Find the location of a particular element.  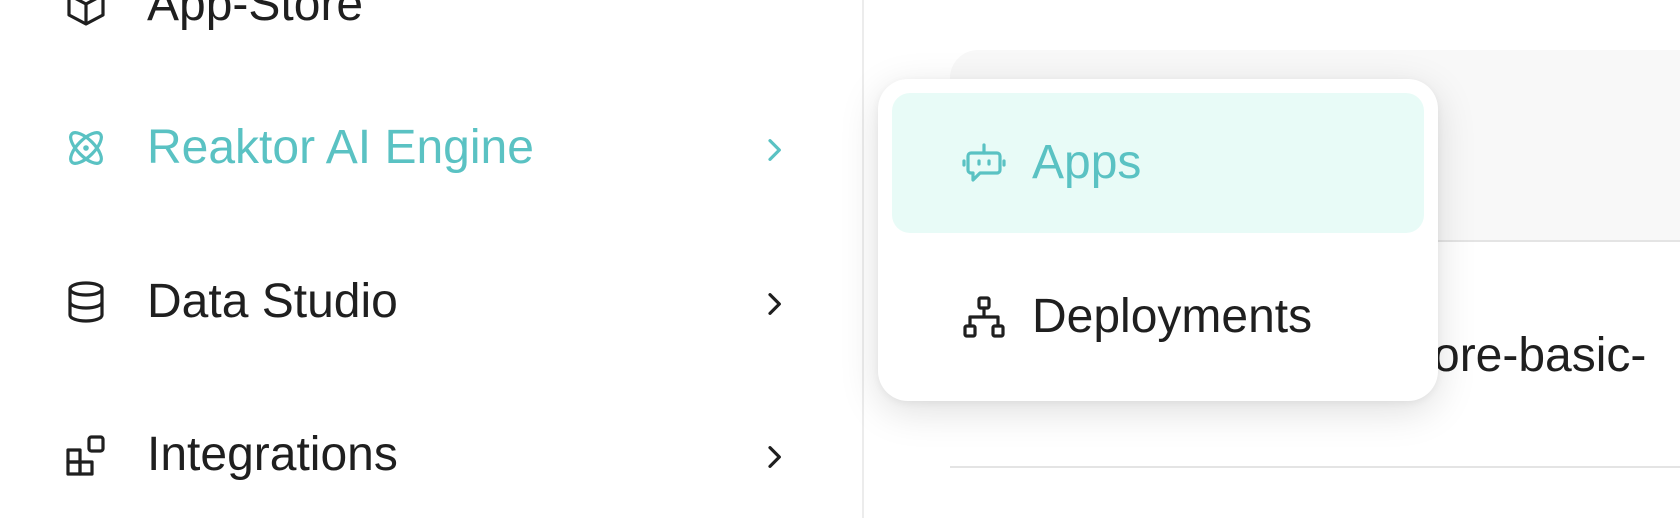

network-icon is located at coordinates (984, 317).